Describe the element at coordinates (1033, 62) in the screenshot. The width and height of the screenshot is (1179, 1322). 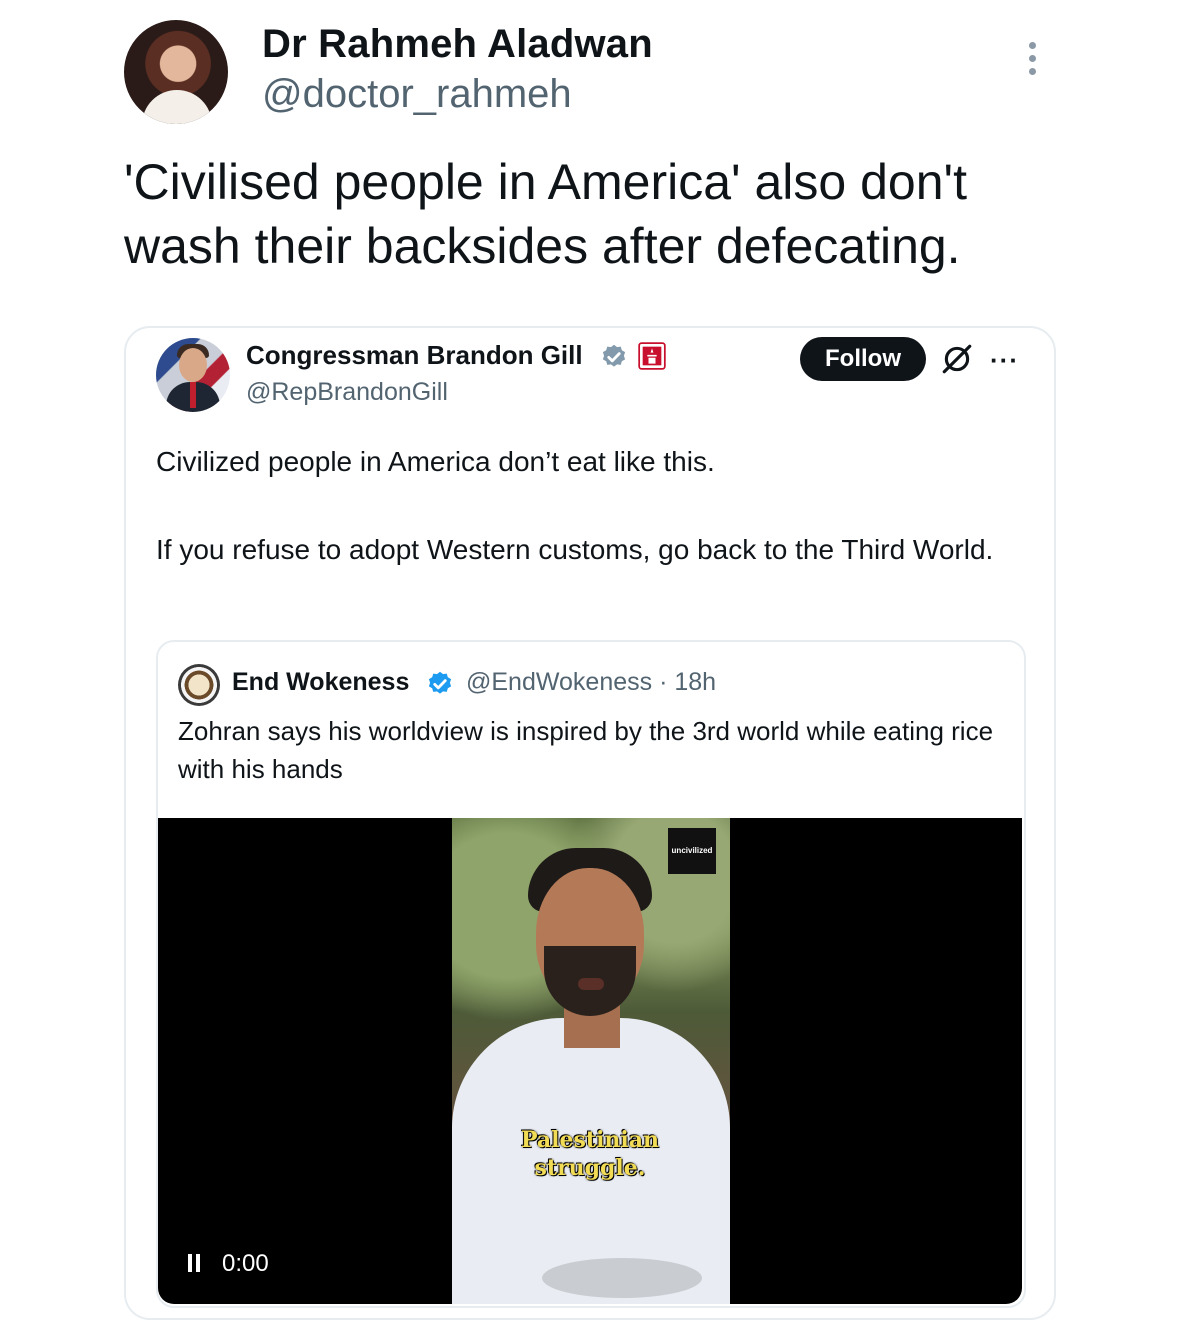
I see `more-vertical-icon` at that location.